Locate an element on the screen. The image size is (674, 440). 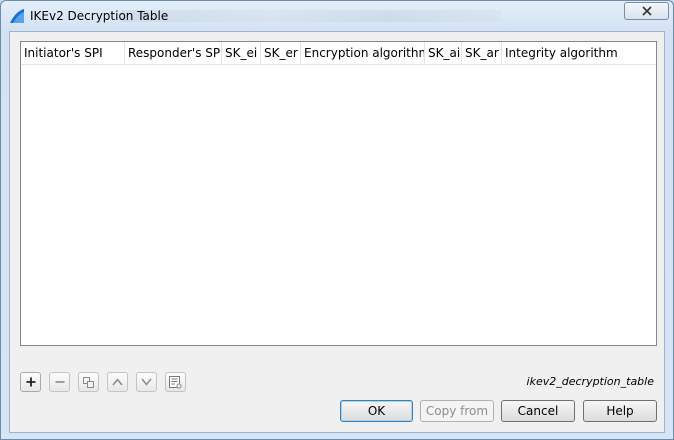
plus-icon is located at coordinates (30, 382).